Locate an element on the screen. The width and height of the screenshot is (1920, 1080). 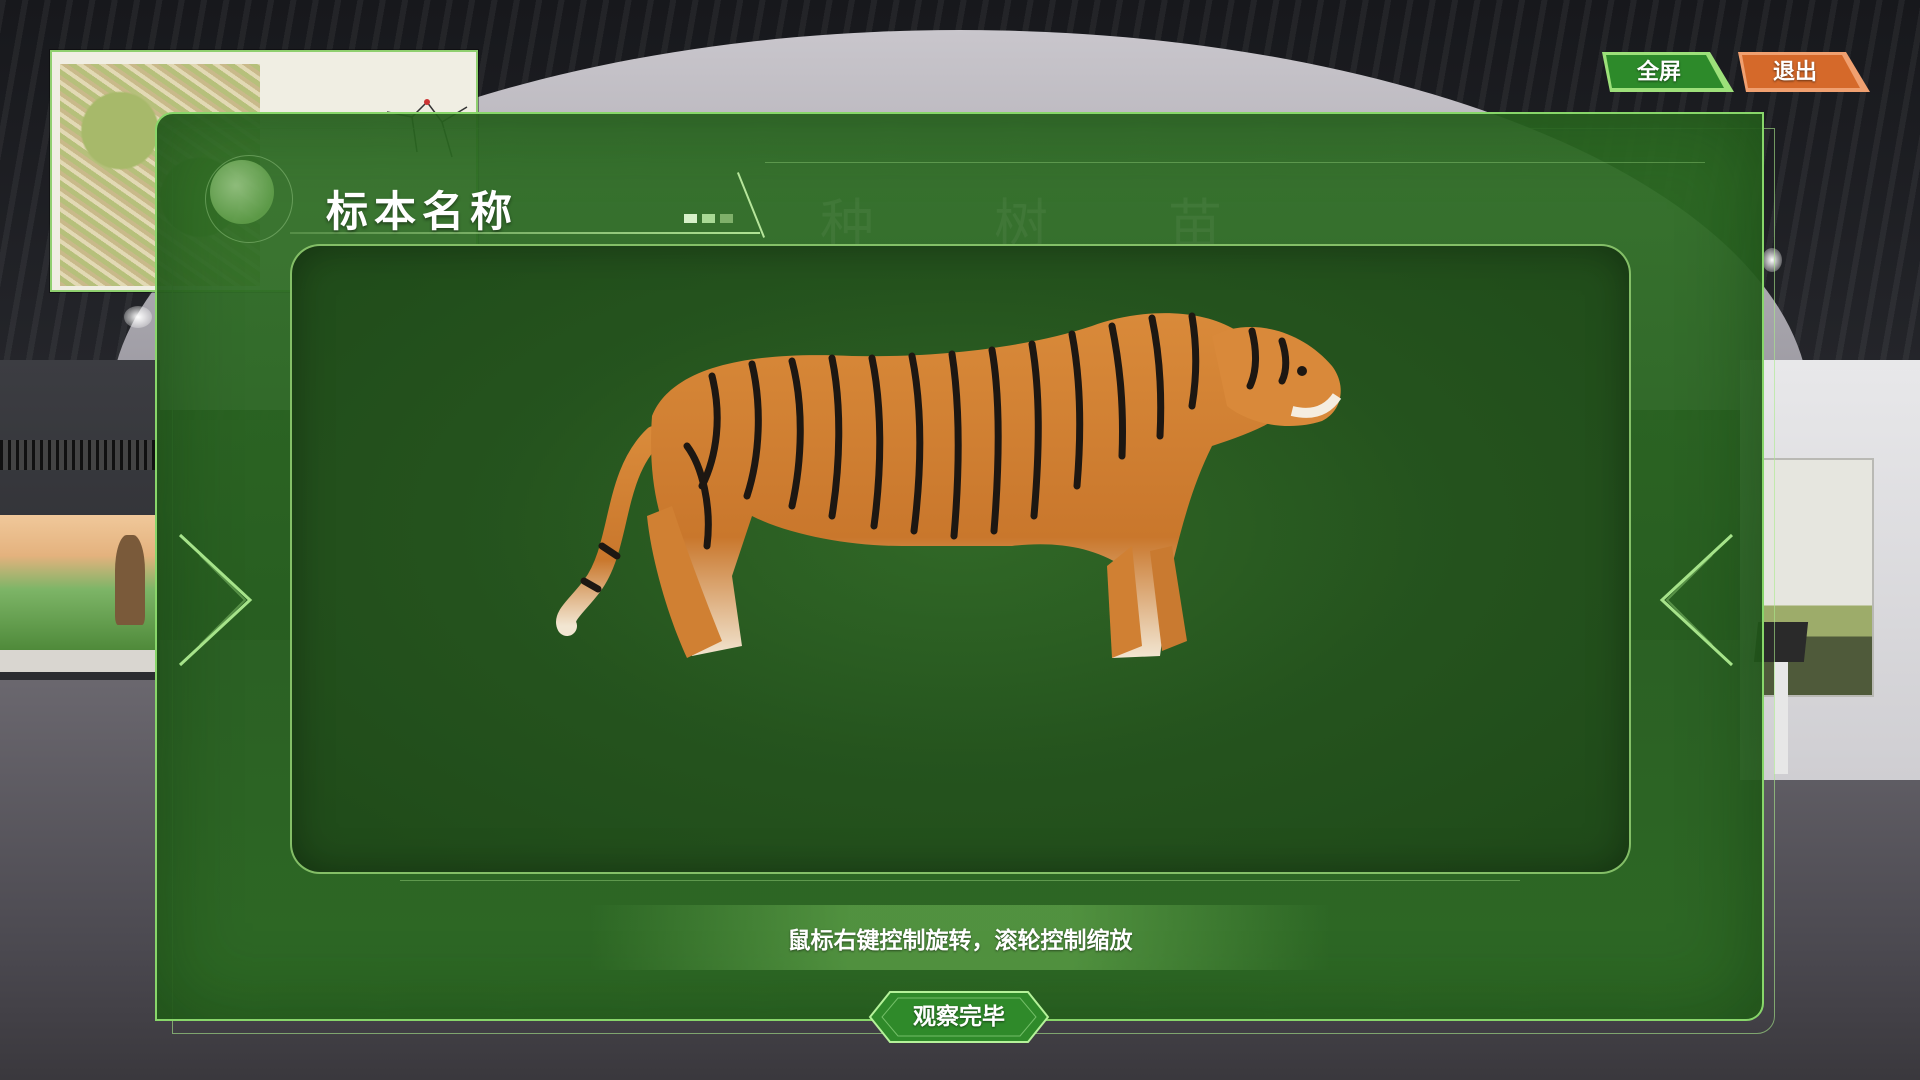
title-underline is located at coordinates (525, 233).